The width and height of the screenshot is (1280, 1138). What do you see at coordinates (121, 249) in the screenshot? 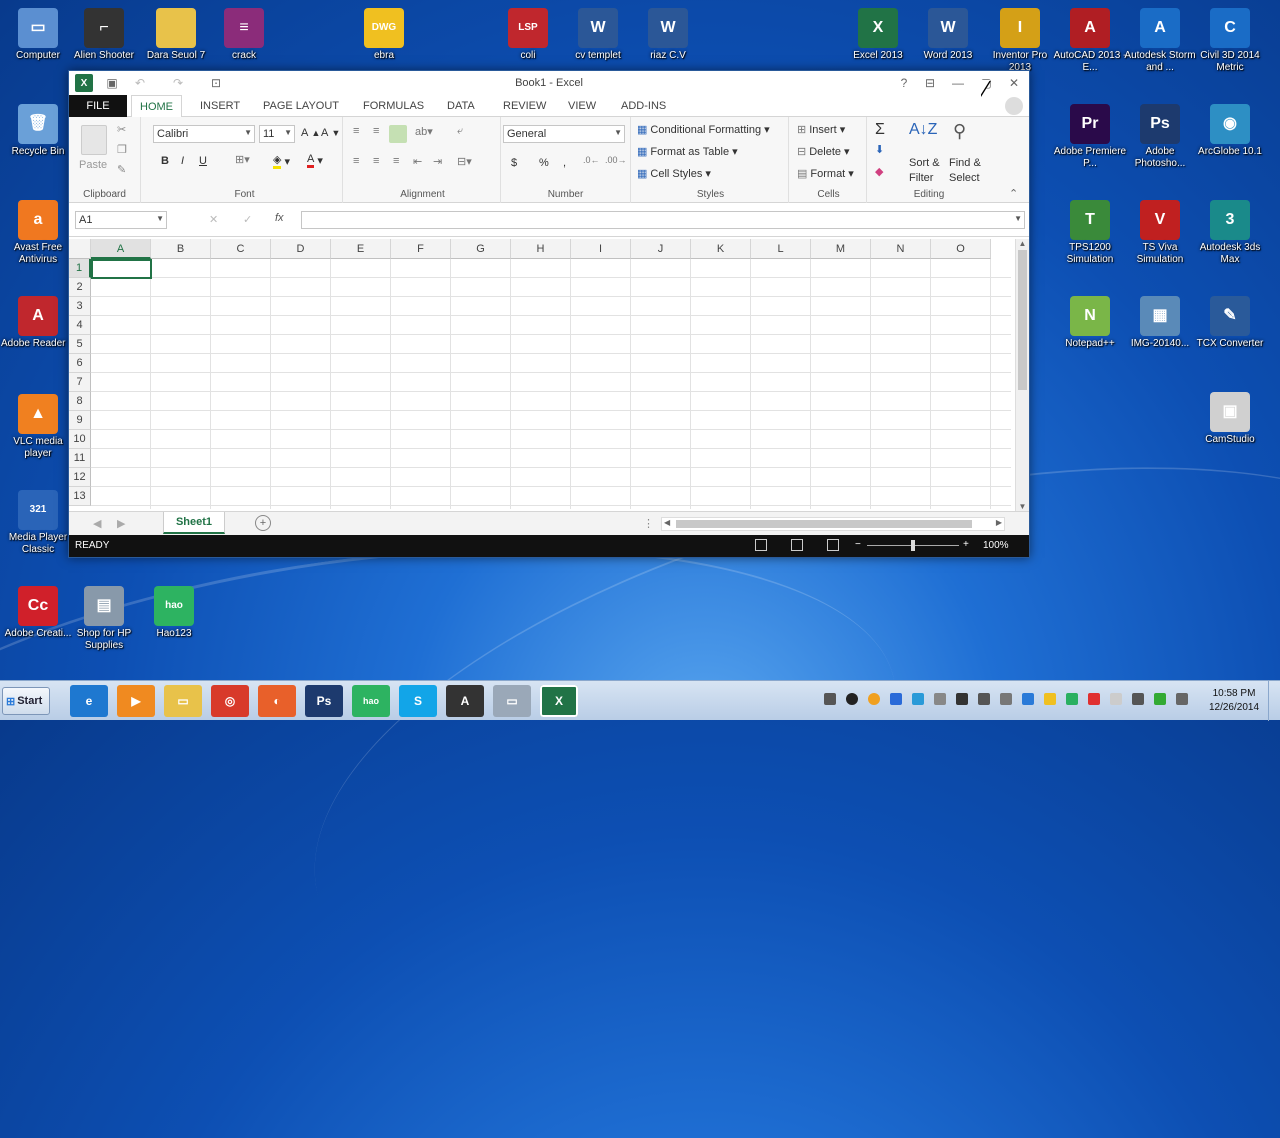
I see `column-header: A` at bounding box center [121, 249].